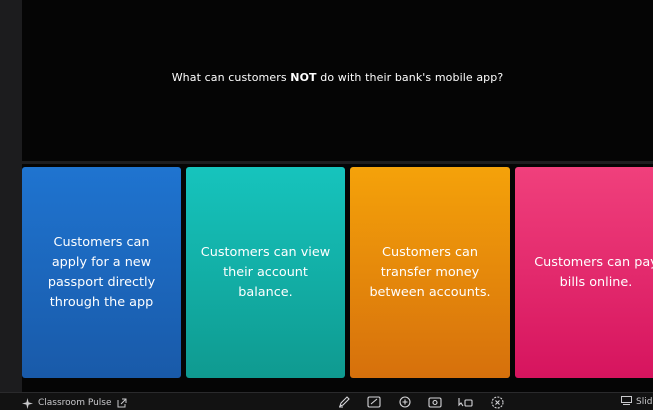 Image resolution: width=653 pixels, height=410 pixels. I want to click on answer-option-text: Customers can pay bills online., so click(593, 272).